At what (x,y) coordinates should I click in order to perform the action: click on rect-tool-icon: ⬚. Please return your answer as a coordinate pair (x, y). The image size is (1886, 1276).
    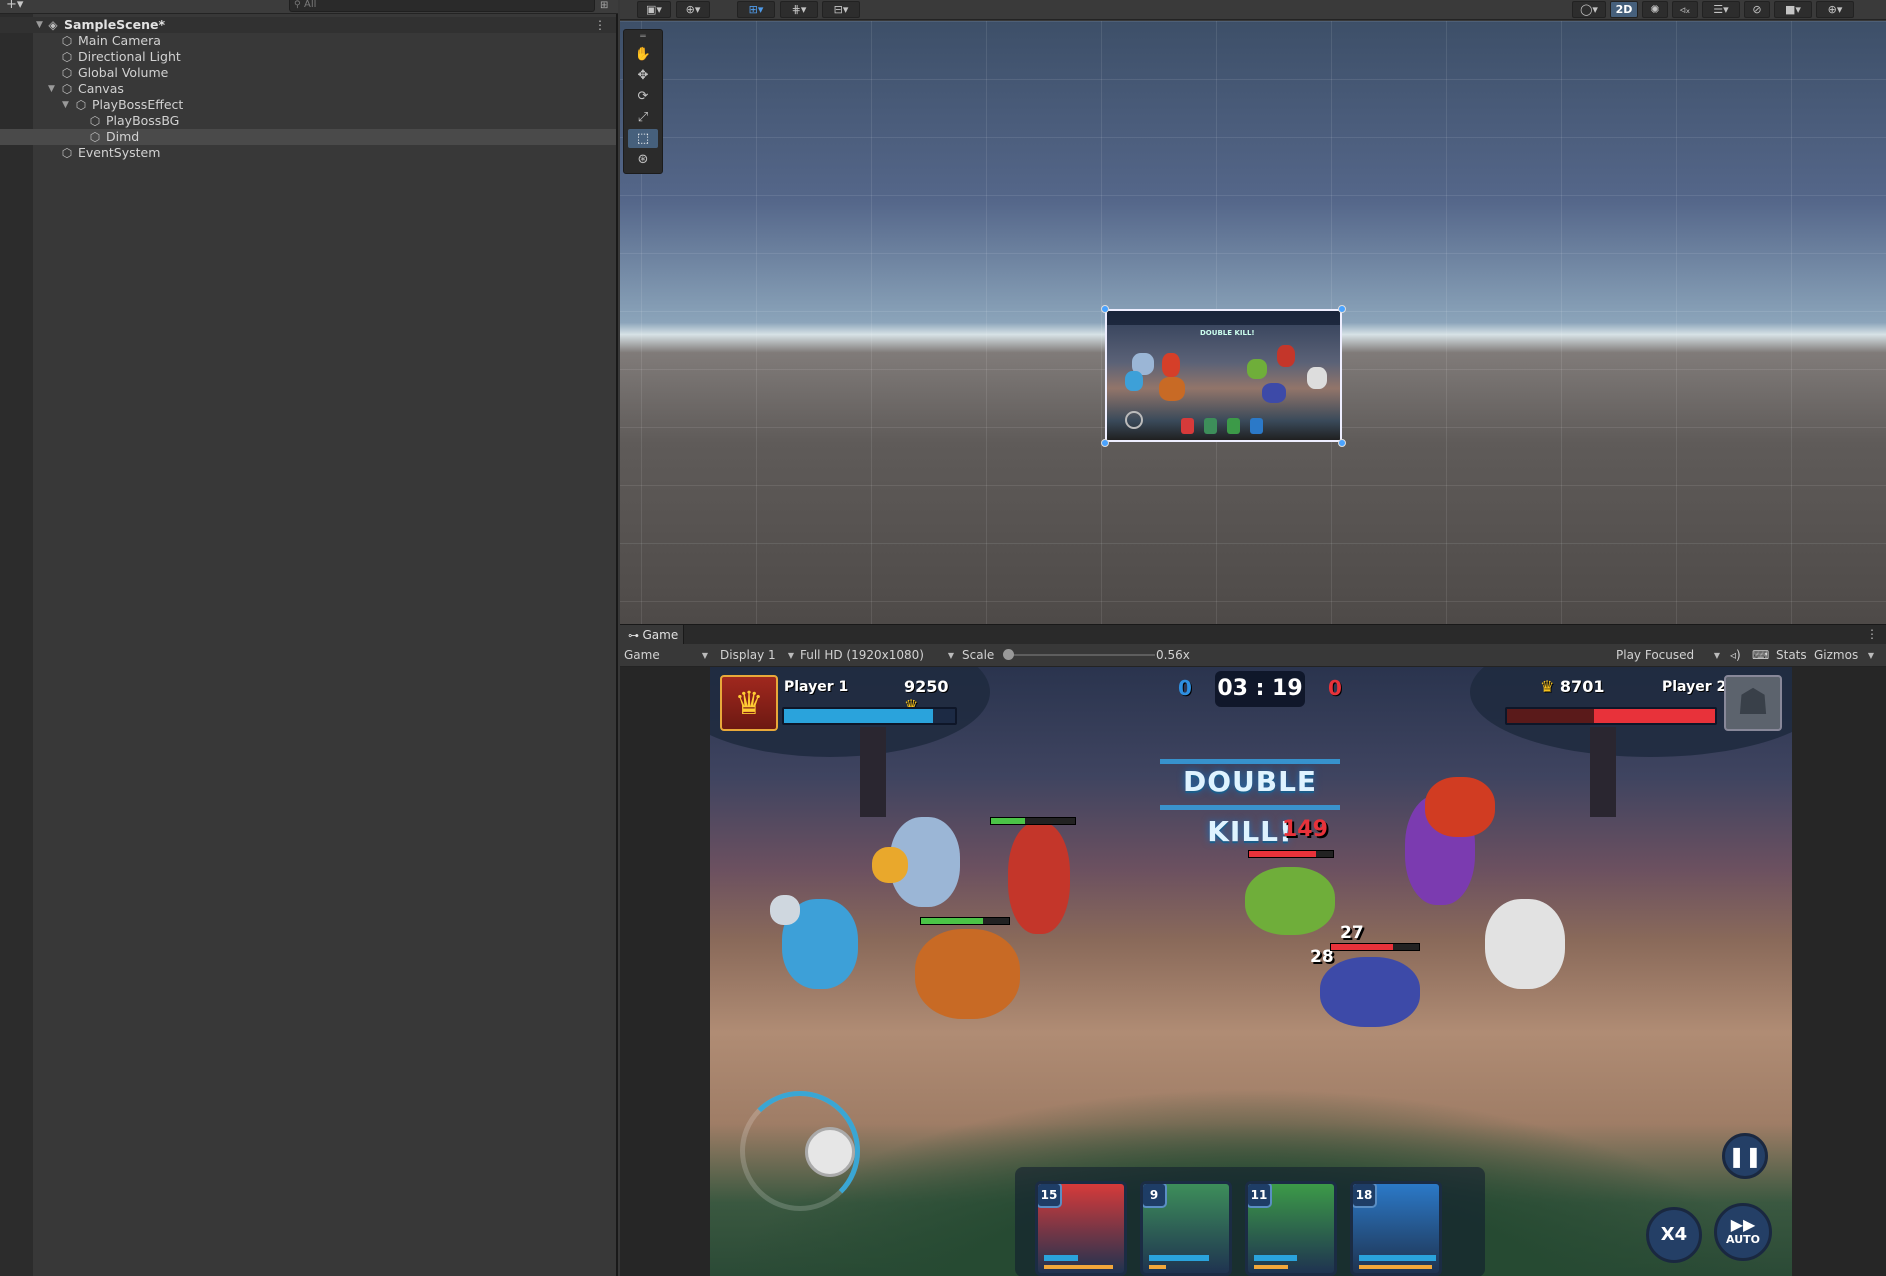
    Looking at the image, I should click on (643, 138).